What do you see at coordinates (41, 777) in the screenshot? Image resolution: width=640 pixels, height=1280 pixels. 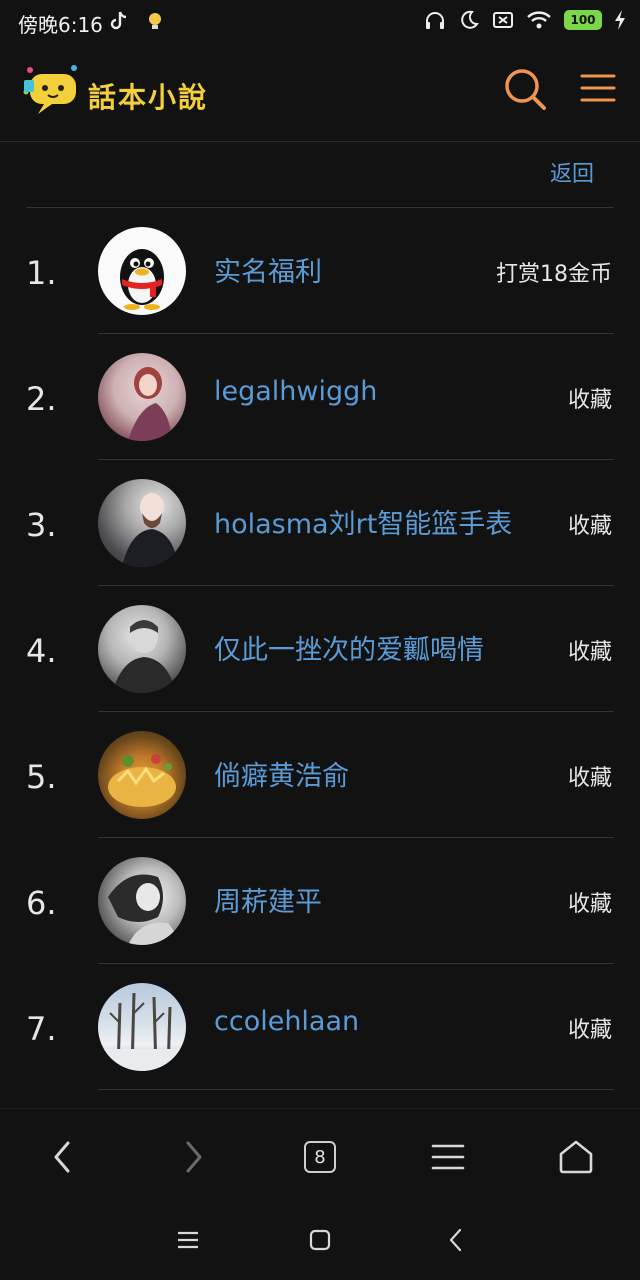 I see `rank-number: 5.` at bounding box center [41, 777].